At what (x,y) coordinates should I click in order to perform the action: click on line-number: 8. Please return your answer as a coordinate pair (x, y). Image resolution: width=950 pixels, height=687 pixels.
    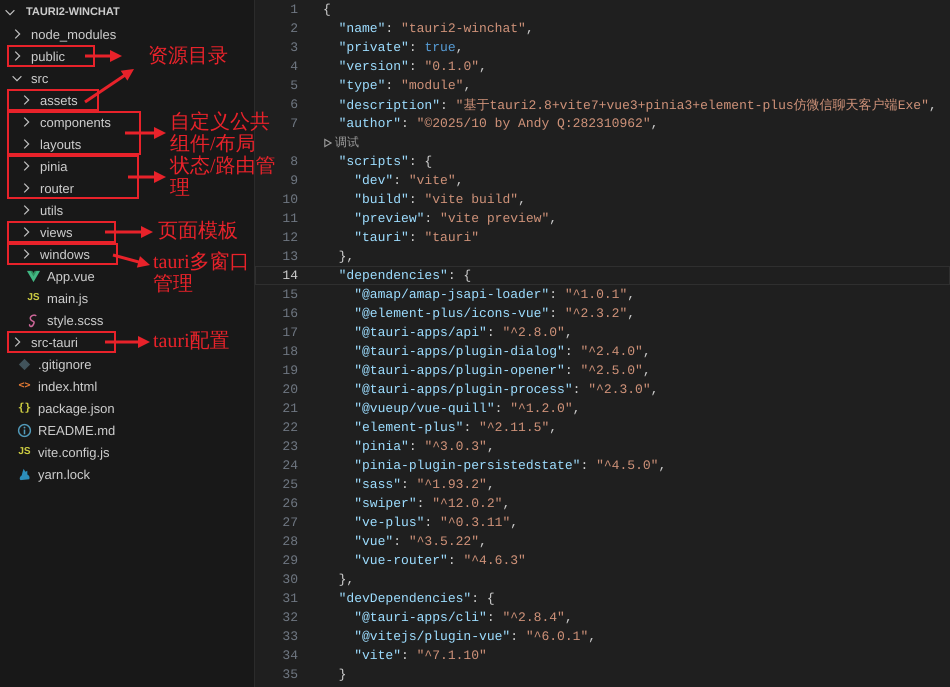
    Looking at the image, I should click on (294, 161).